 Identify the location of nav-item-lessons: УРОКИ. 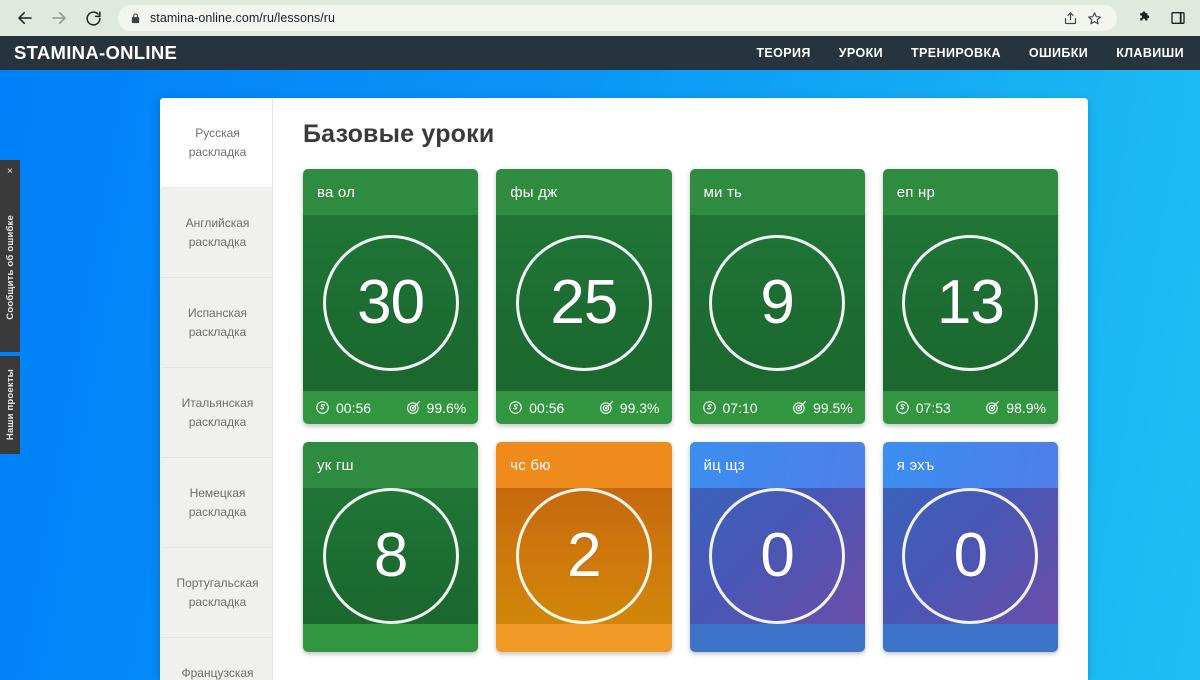
(861, 53).